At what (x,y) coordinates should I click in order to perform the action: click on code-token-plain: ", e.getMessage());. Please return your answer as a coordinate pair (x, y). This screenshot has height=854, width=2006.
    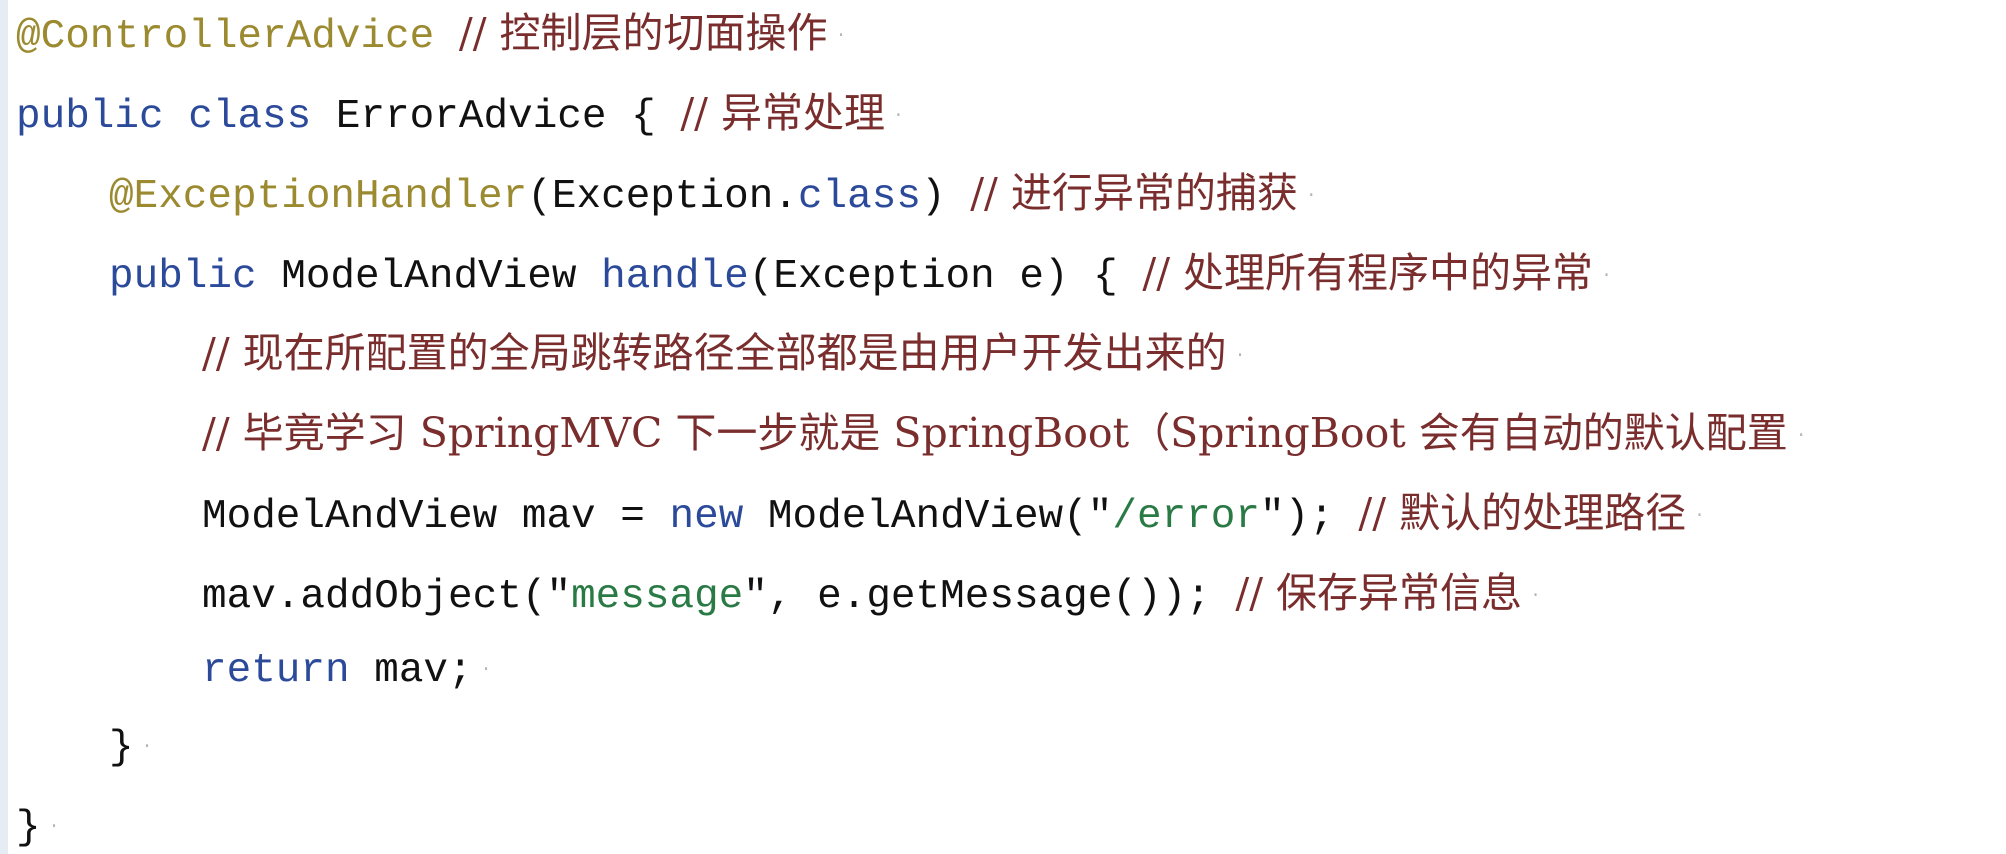
    Looking at the image, I should click on (989, 597).